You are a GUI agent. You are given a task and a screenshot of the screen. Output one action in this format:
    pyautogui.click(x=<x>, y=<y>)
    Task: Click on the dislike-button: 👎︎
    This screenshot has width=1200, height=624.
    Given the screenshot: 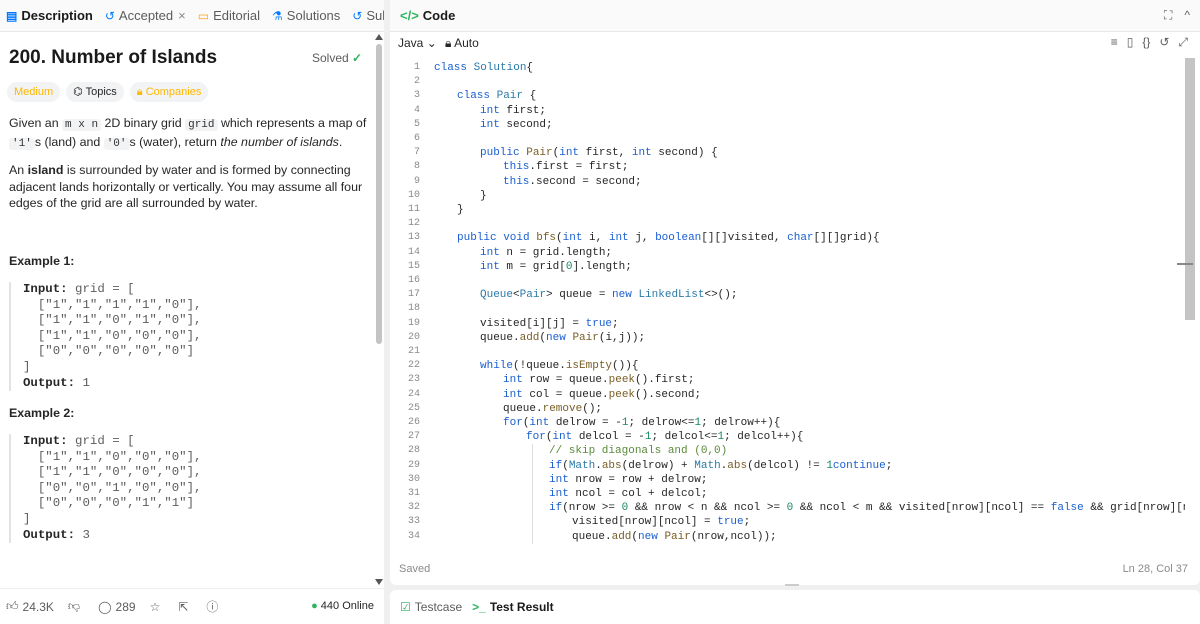 What is the action you would take?
    pyautogui.click(x=76, y=606)
    